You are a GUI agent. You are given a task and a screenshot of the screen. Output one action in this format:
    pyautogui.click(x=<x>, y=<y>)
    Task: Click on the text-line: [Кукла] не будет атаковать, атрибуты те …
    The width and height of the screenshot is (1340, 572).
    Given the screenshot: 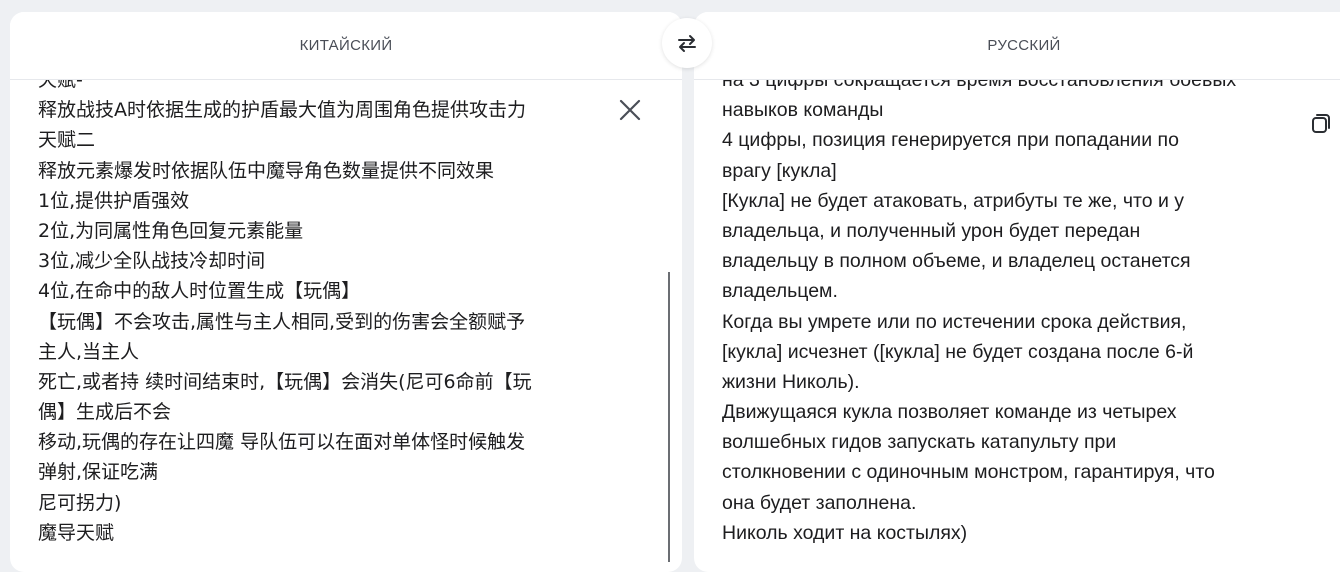 What is the action you would take?
    pyautogui.click(x=953, y=200)
    